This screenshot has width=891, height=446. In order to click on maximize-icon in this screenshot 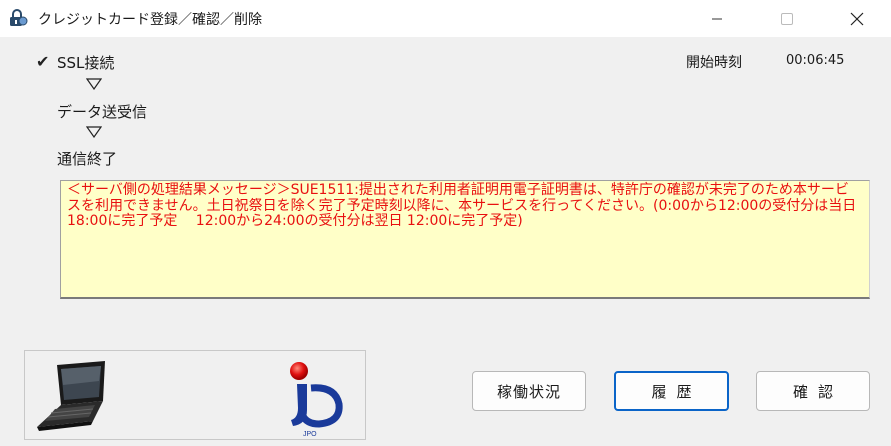, I will do `click(787, 18)`.